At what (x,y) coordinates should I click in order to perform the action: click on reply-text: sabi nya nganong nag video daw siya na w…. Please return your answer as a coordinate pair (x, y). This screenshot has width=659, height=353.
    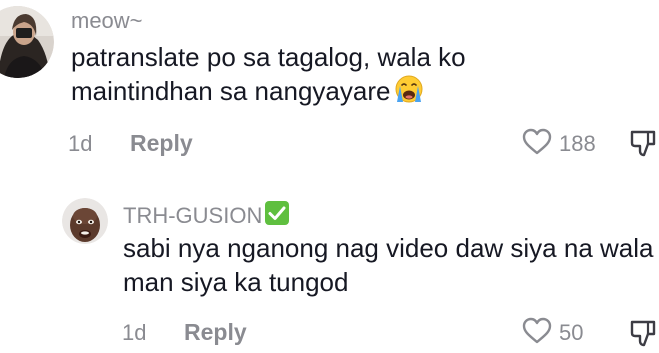
    Looking at the image, I should click on (388, 265).